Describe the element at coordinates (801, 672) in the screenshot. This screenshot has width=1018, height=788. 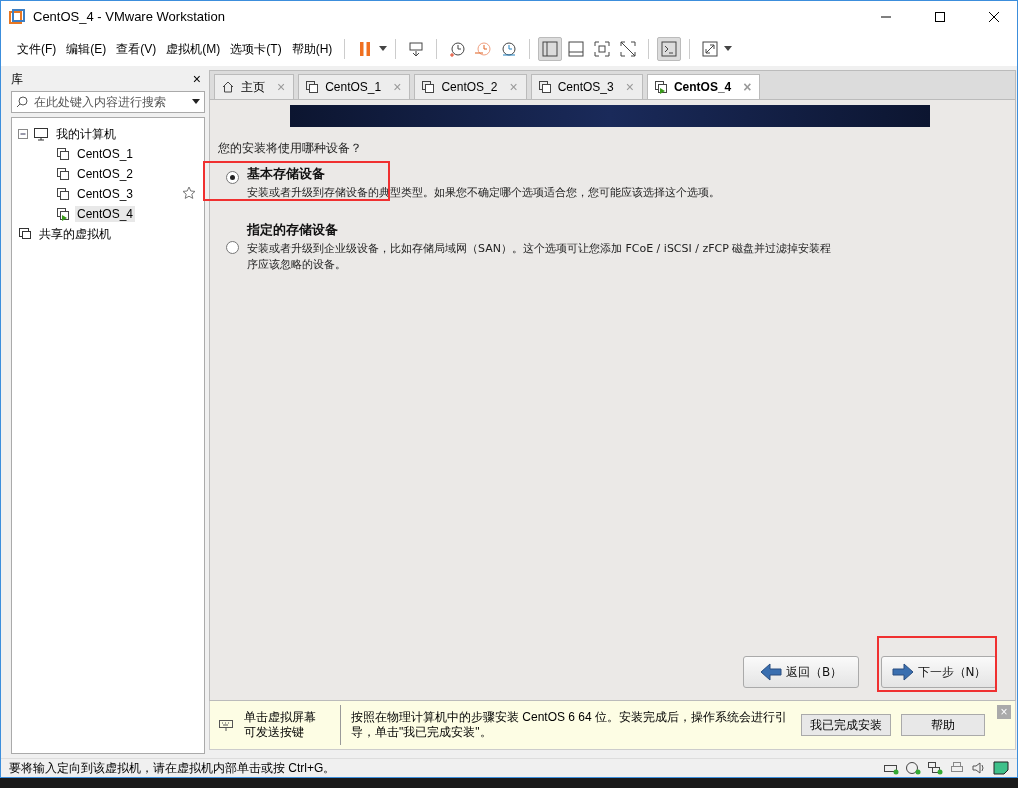
I see `back-button: 返回（B）` at that location.